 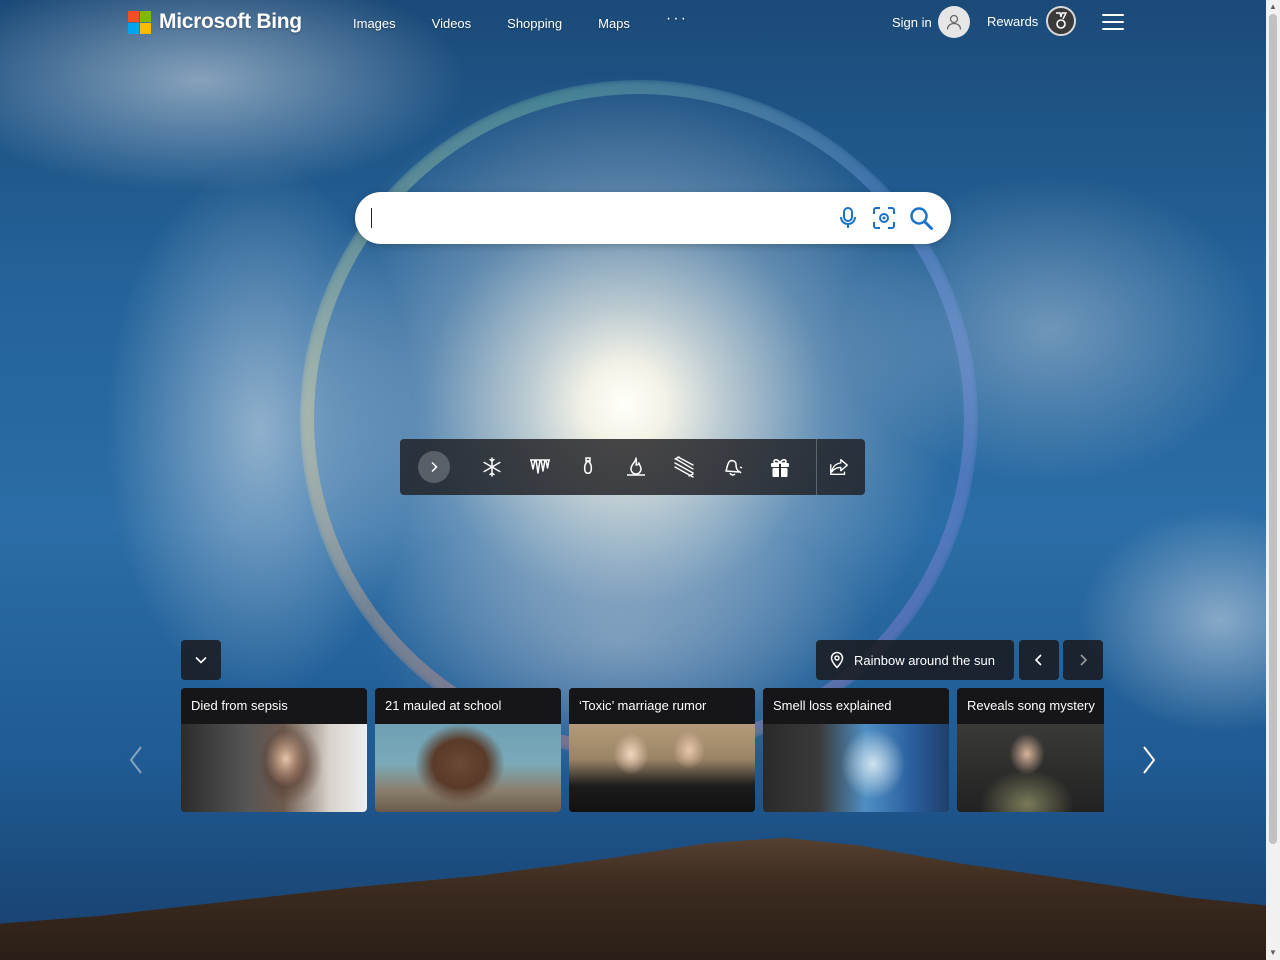 I want to click on search-input, so click(x=593, y=219).